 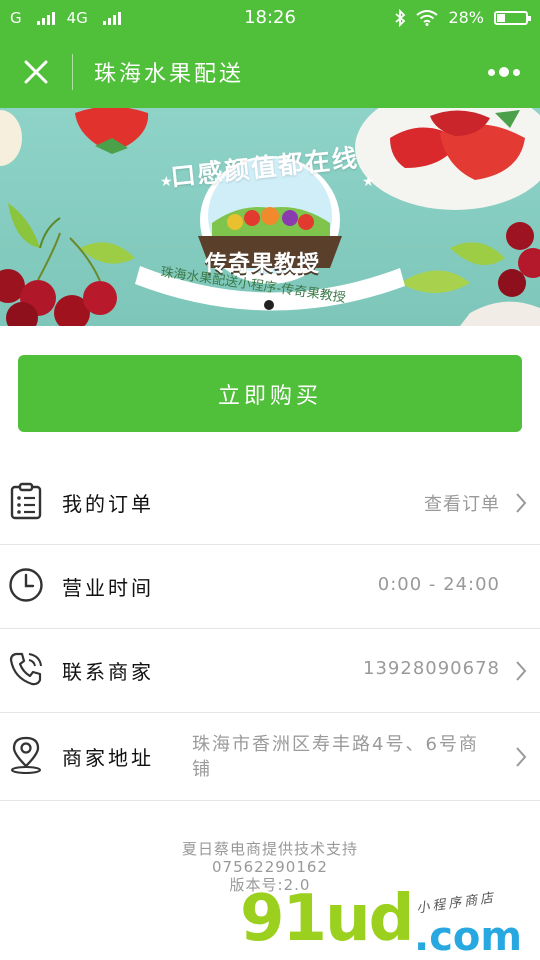 What do you see at coordinates (431, 668) in the screenshot?
I see `contact-phone-number: 13928090678` at bounding box center [431, 668].